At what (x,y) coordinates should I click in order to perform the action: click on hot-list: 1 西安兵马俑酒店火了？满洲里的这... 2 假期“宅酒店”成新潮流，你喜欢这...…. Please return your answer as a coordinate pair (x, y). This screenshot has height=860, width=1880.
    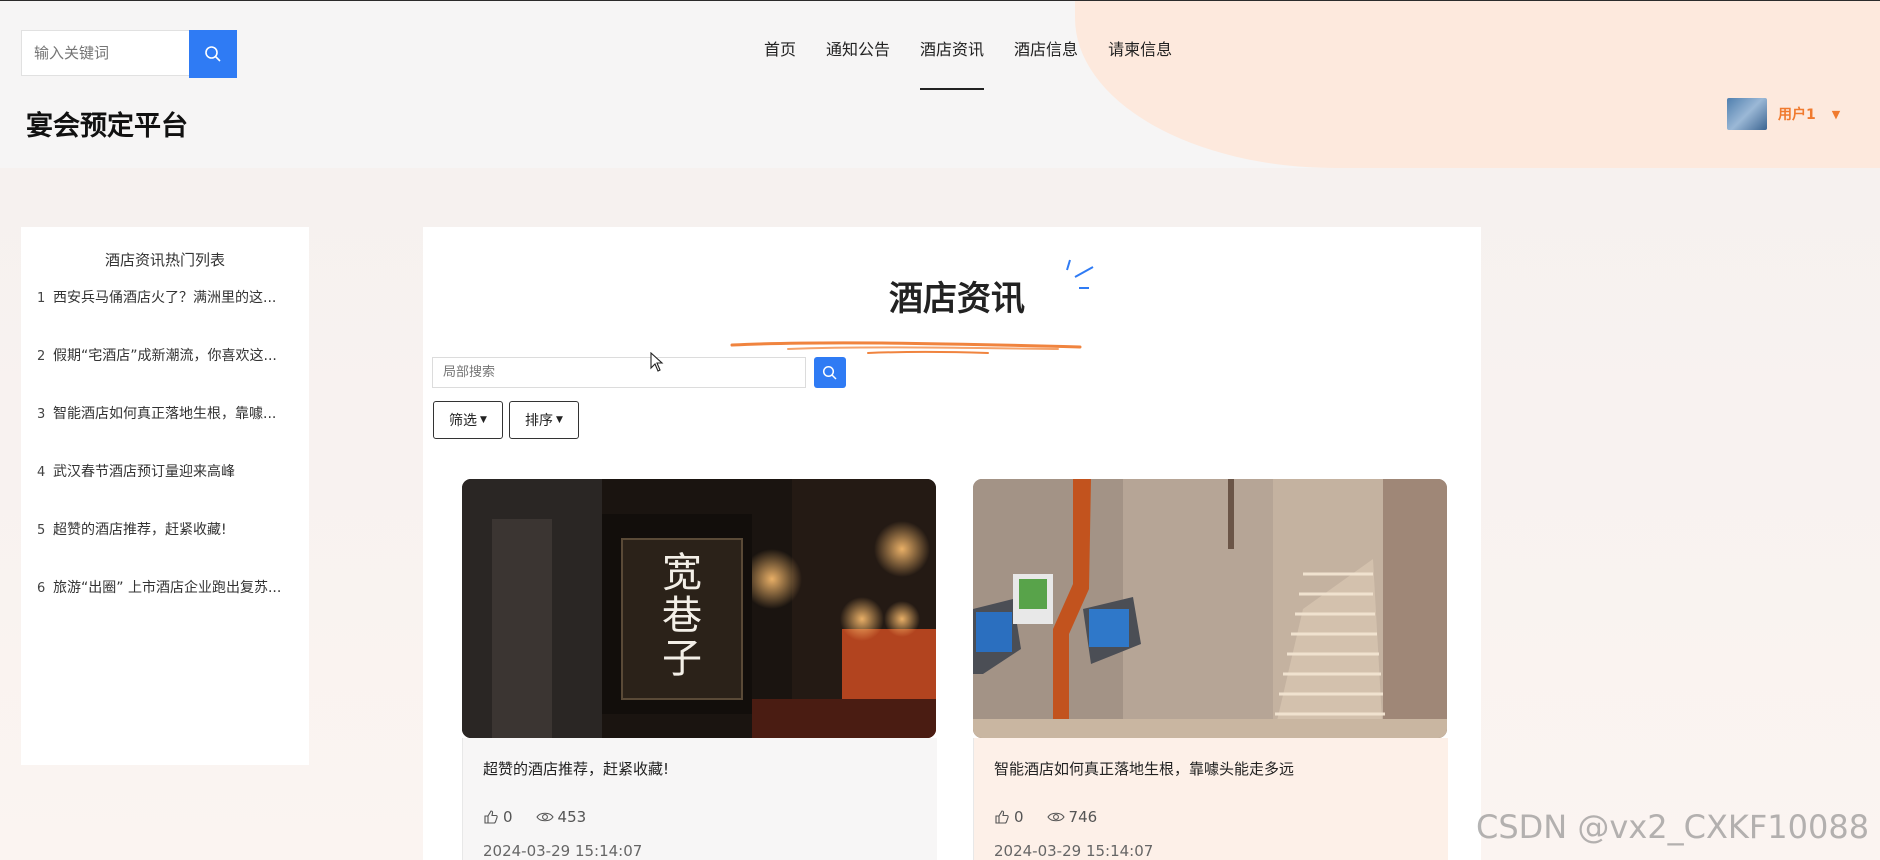
    Looking at the image, I should click on (165, 461).